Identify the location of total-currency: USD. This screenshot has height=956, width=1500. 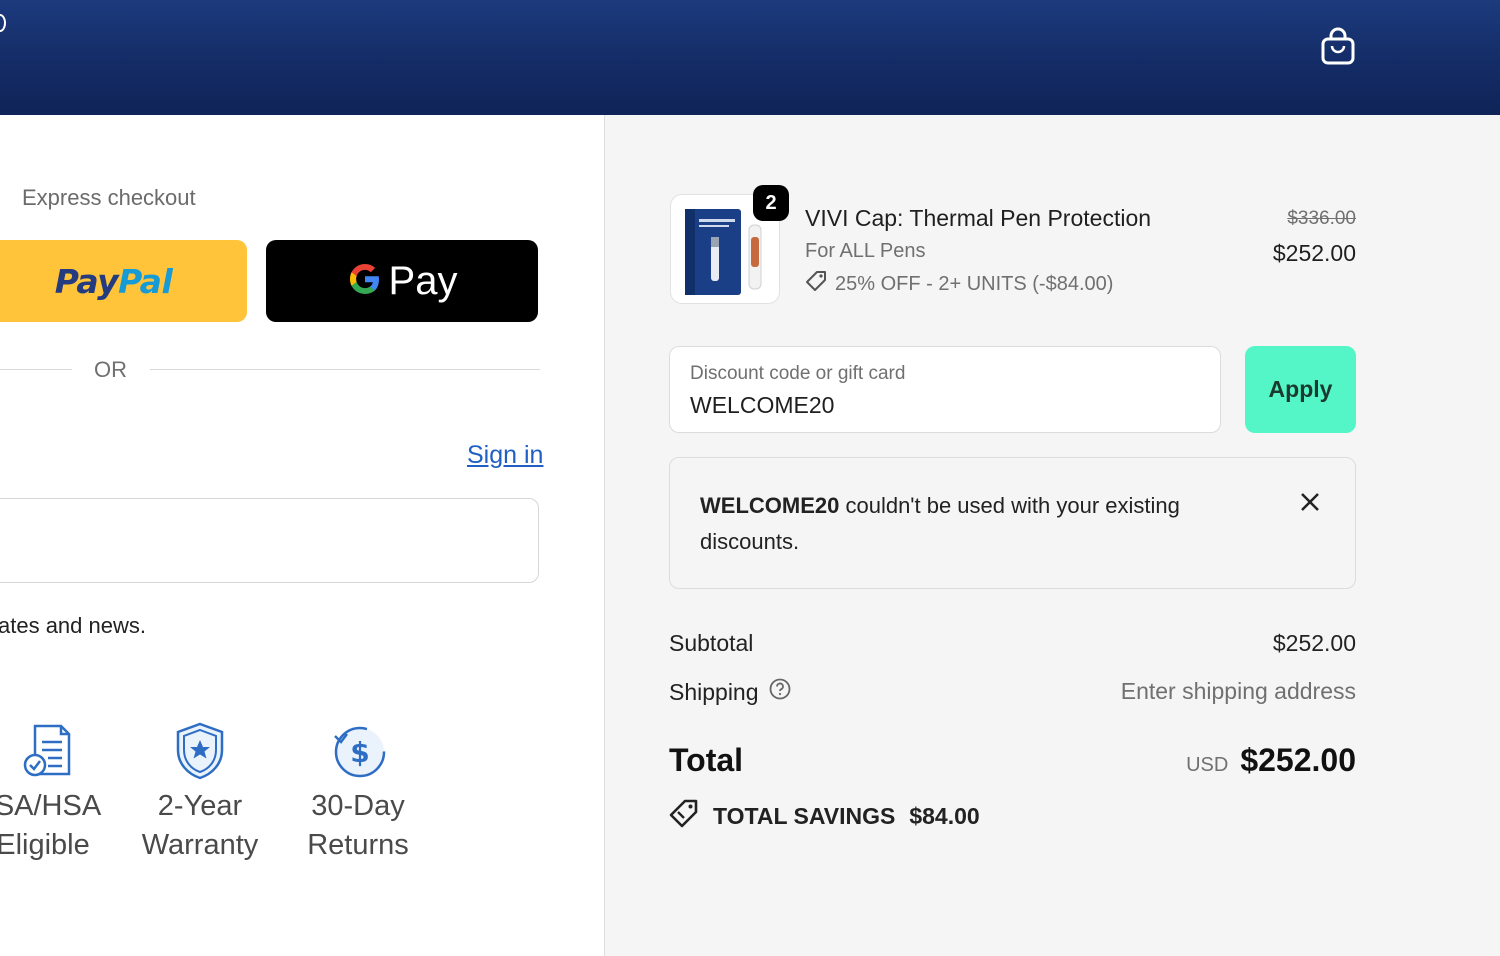
(1207, 765).